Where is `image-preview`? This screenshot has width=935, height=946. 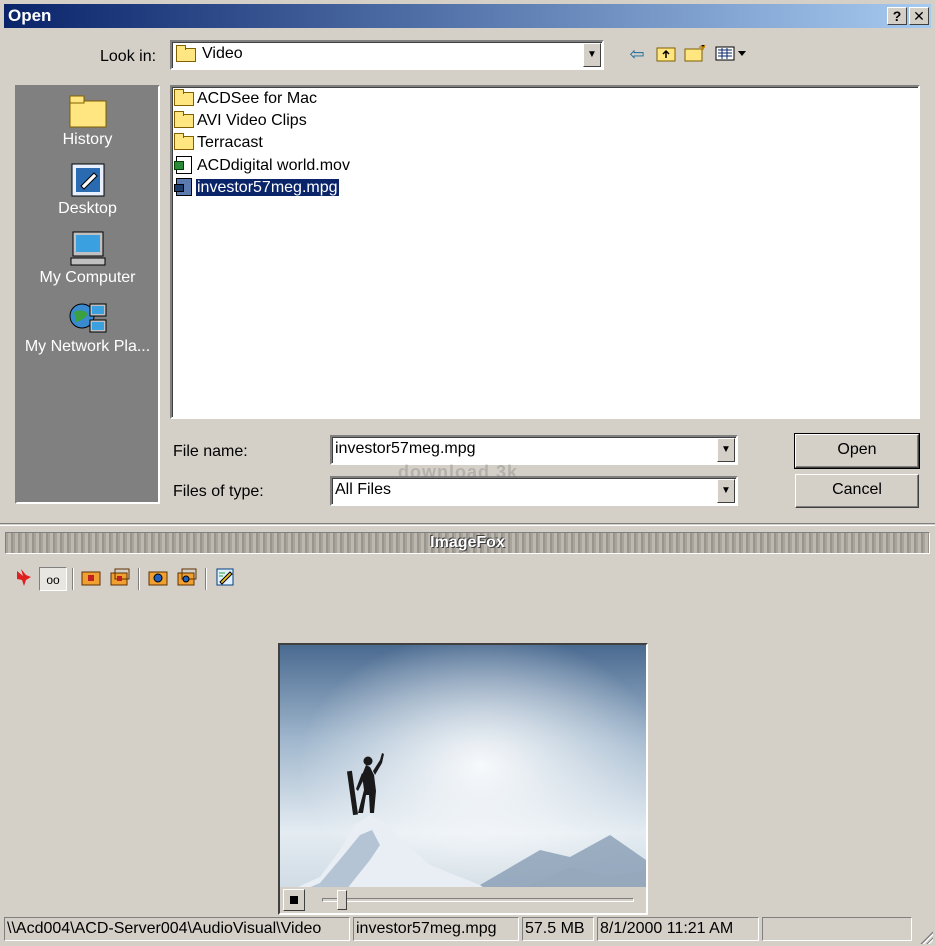
image-preview is located at coordinates (463, 779).